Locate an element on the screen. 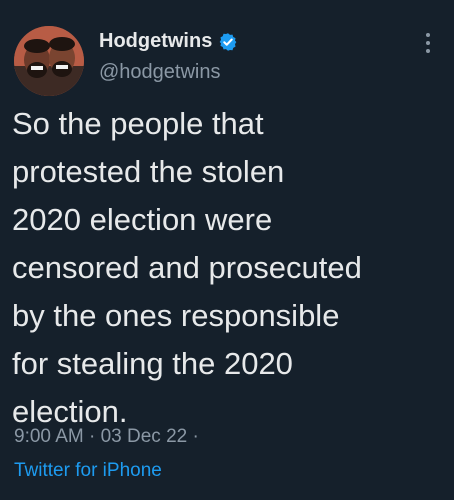 The image size is (454, 500). tweet-text-line: for stealing the 2020 is located at coordinates (152, 363).